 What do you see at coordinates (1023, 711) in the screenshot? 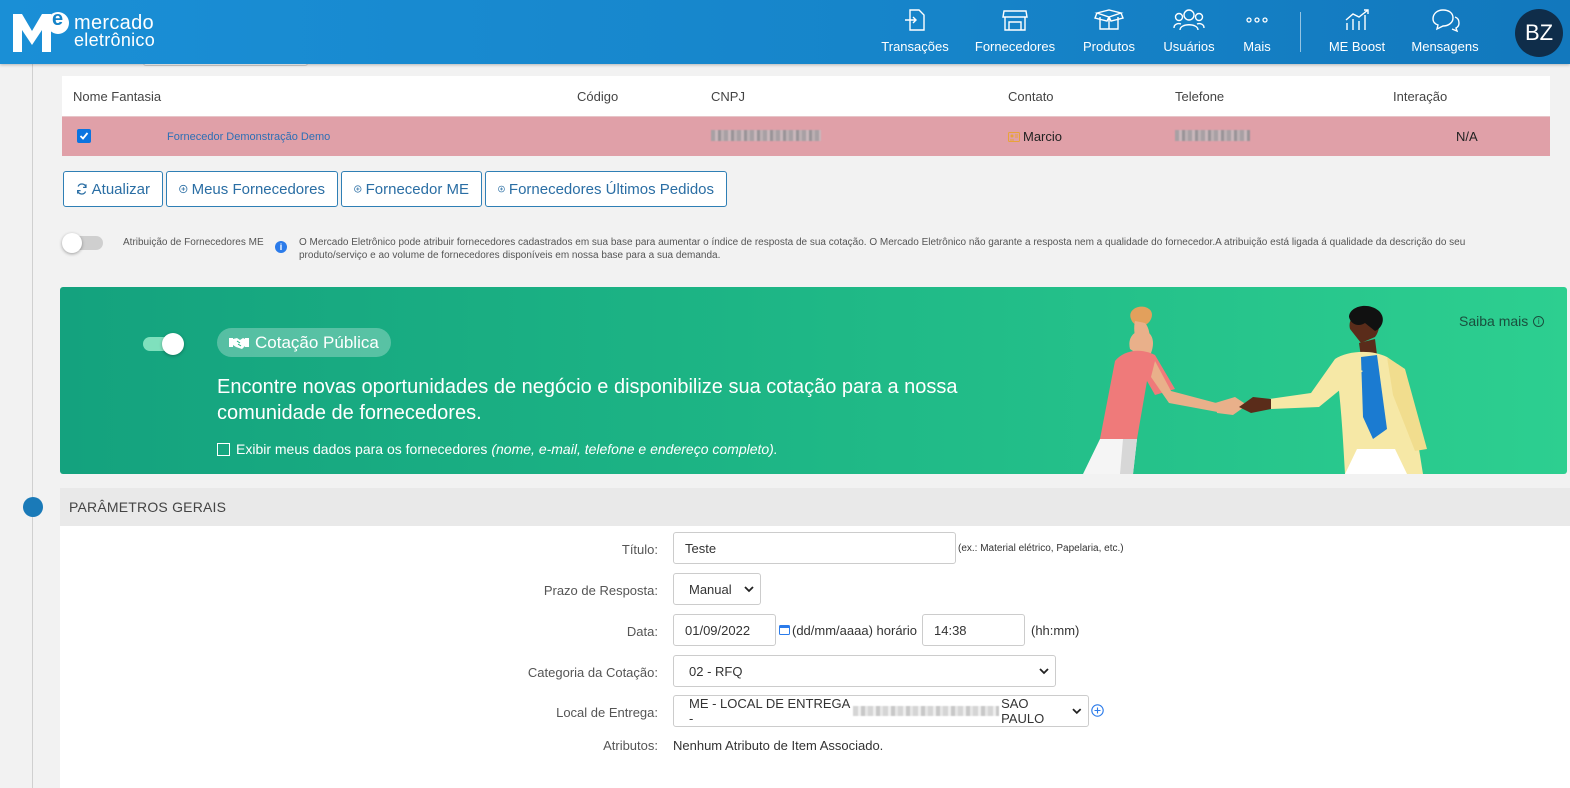
I see `delivery-suffix: SAO PAULO` at bounding box center [1023, 711].